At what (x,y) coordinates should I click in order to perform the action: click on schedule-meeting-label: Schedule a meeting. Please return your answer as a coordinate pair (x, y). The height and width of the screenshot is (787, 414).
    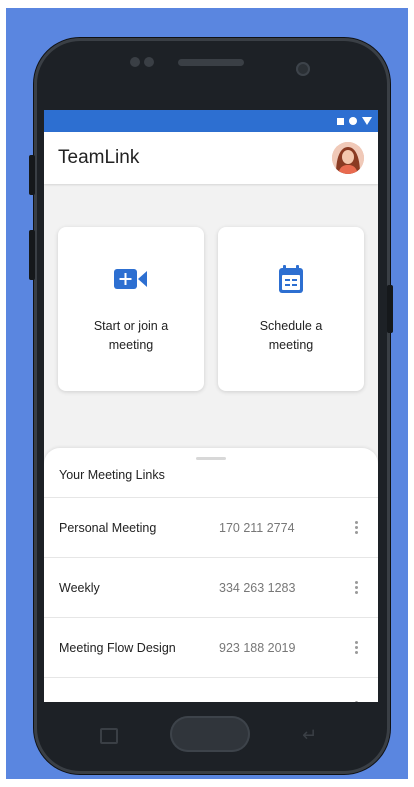
    Looking at the image, I should click on (291, 335).